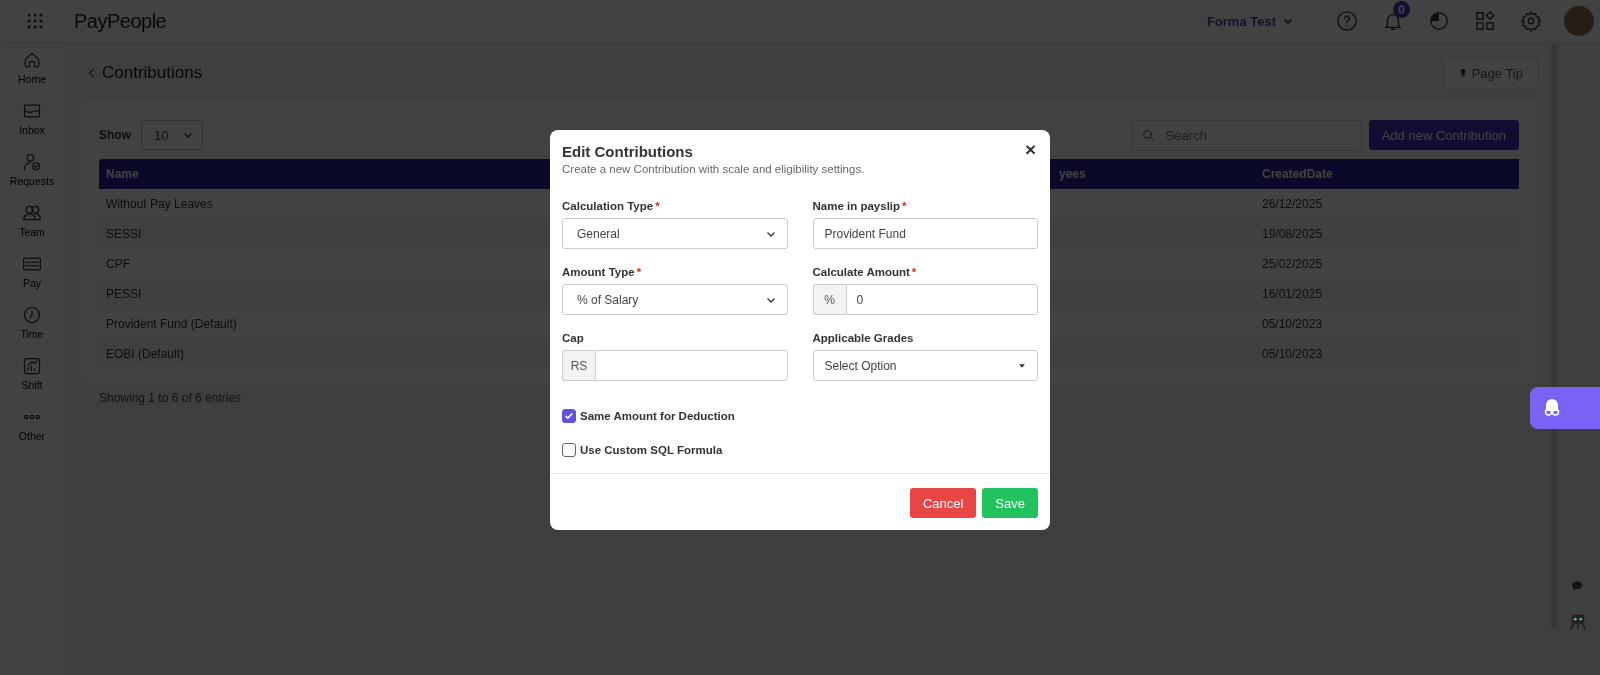 This screenshot has height=675, width=1600. What do you see at coordinates (691, 365) in the screenshot?
I see `input-field` at bounding box center [691, 365].